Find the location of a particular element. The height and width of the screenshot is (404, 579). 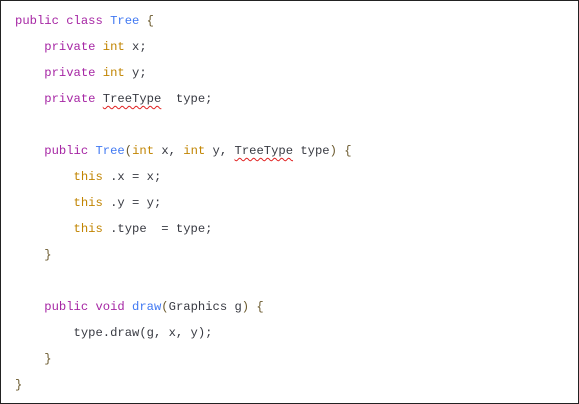

code-line: this .type = type; is located at coordinates (183, 234).